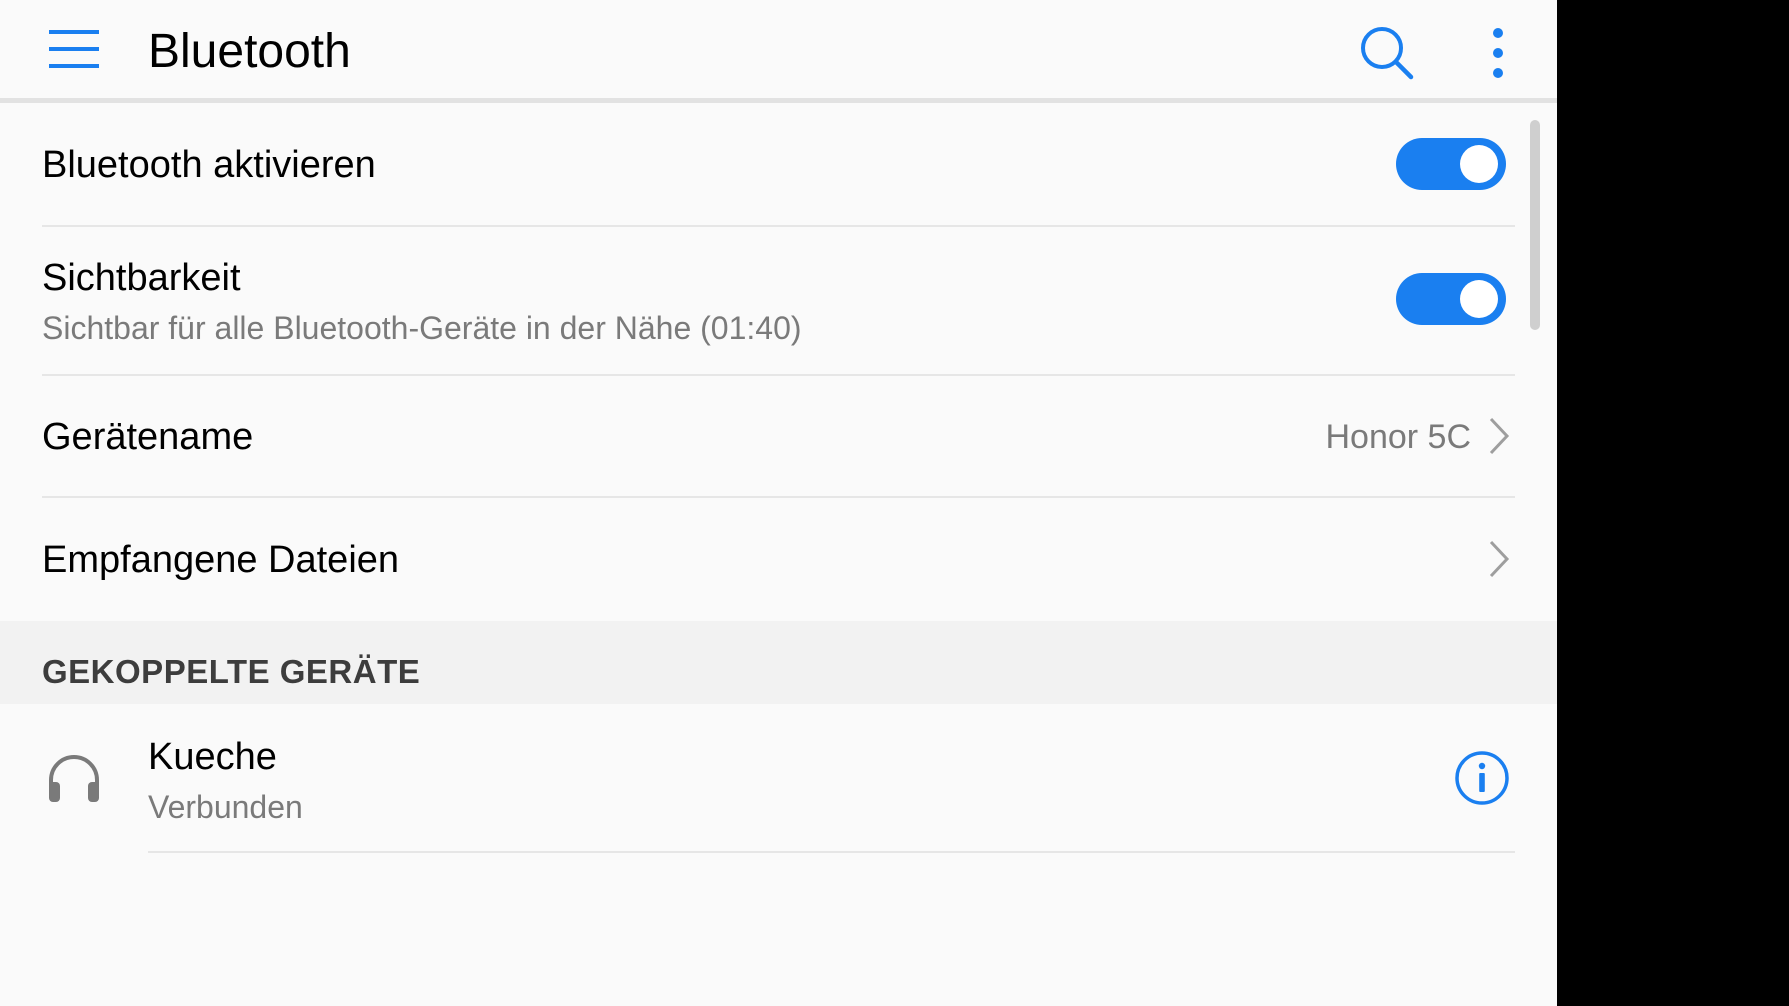  What do you see at coordinates (778, 164) in the screenshot?
I see `enable-bluetooth-row: Bluetooth aktivieren` at bounding box center [778, 164].